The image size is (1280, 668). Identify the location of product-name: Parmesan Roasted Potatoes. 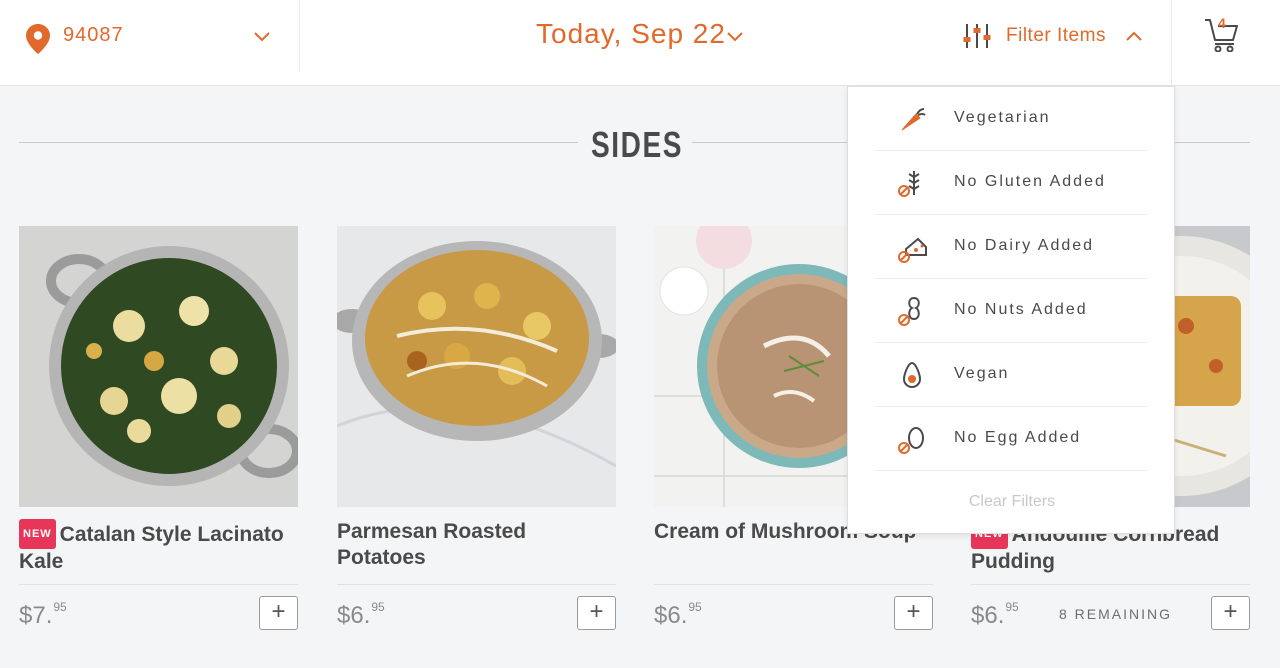
(476, 549).